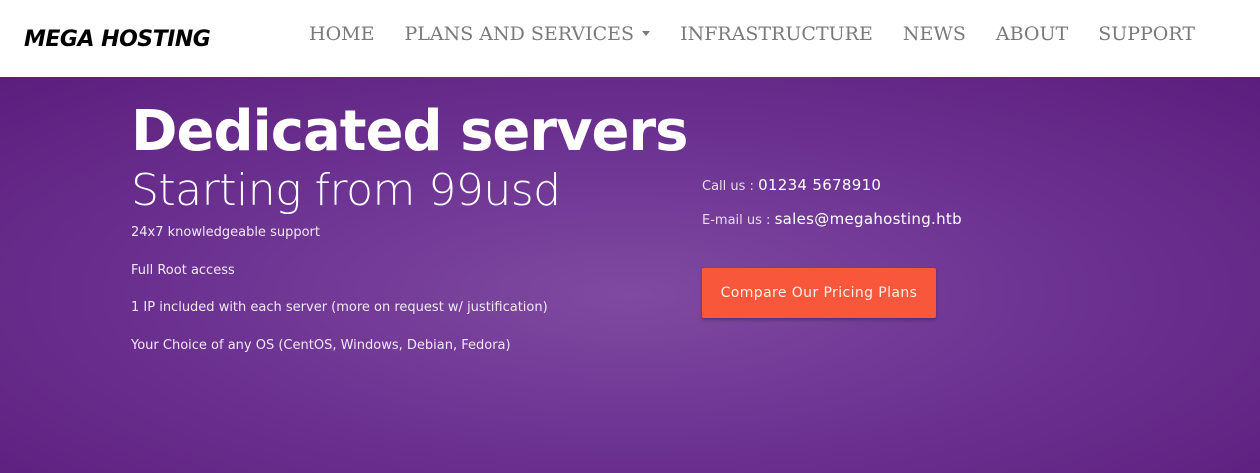 The image size is (1260, 473). I want to click on nav-item-infrastructure: INFRASTRUCTURE, so click(776, 23).